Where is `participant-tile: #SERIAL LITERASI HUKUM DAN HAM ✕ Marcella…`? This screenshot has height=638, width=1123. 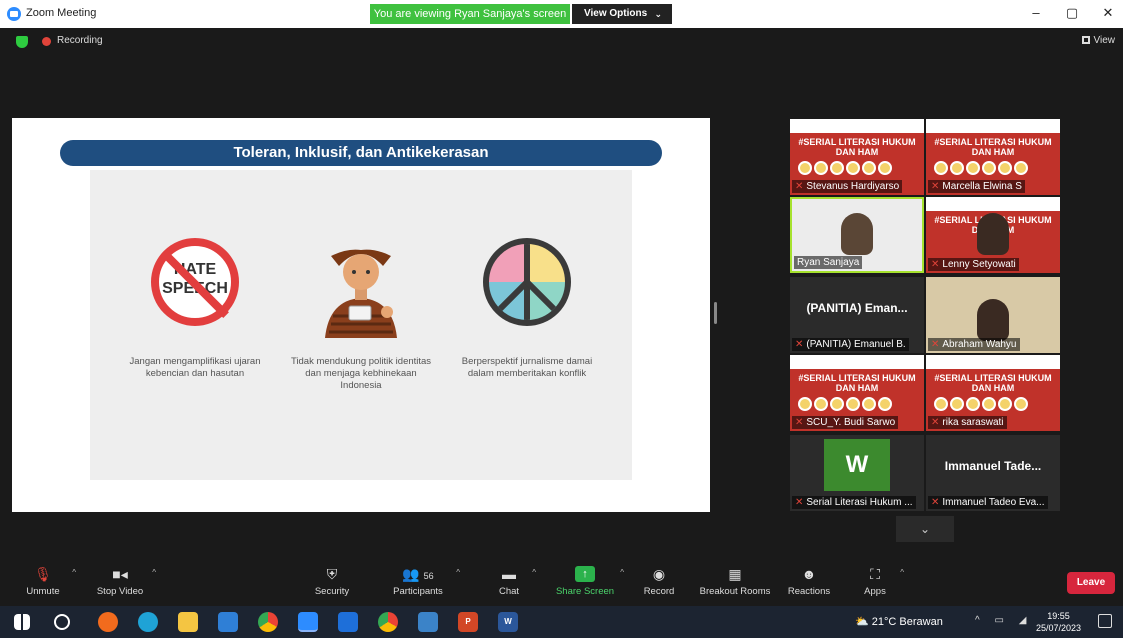
participant-tile: #SERIAL LITERASI HUKUM DAN HAM ✕ Marcella… is located at coordinates (993, 157).